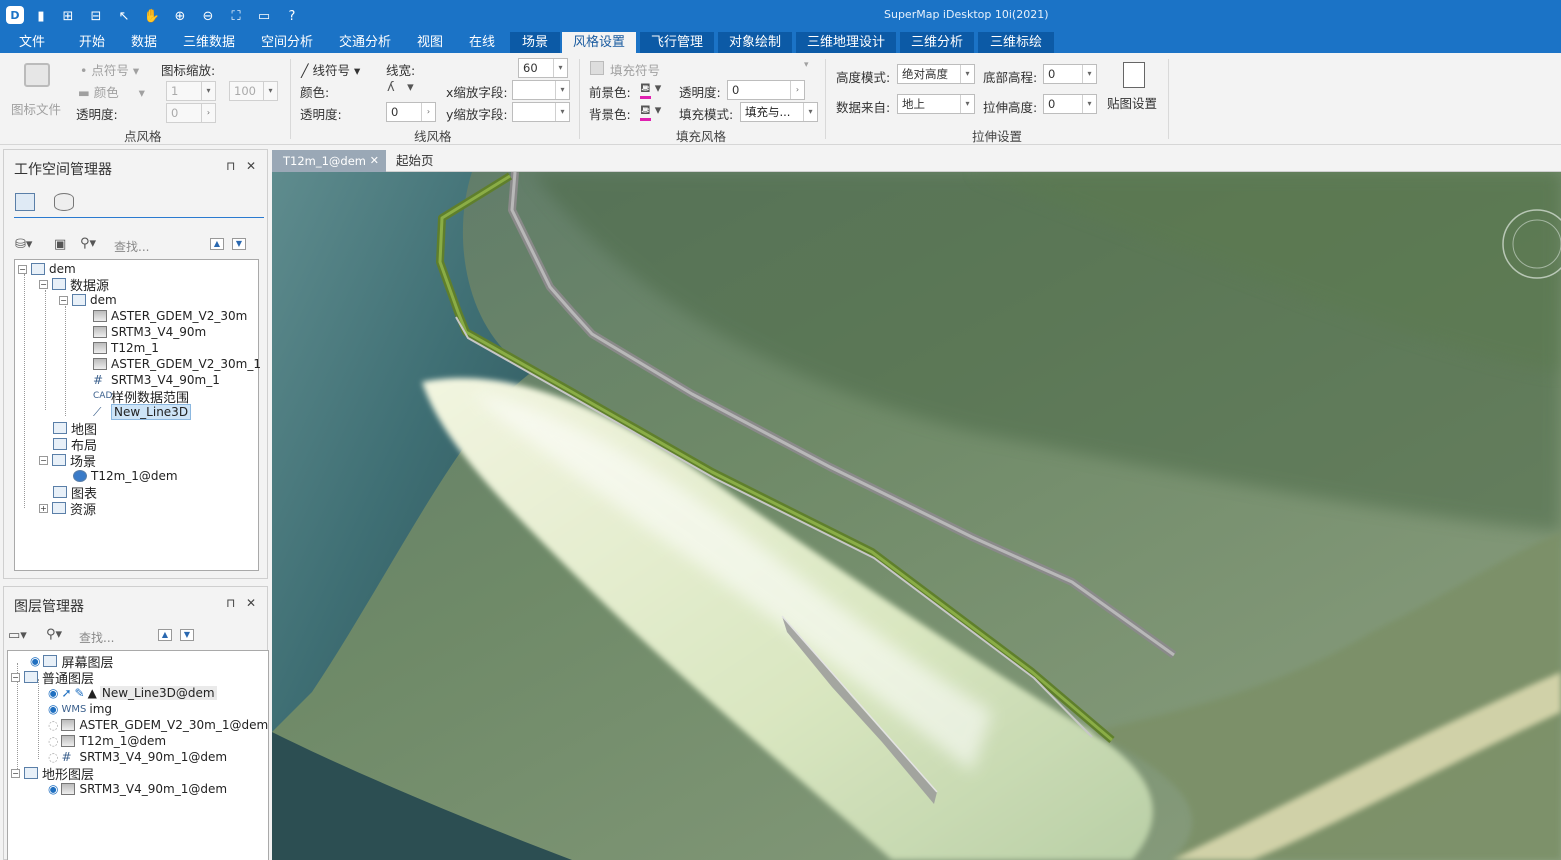 This screenshot has height=860, width=1561. I want to click on editable-pencil-icon: ✎, so click(80, 693).